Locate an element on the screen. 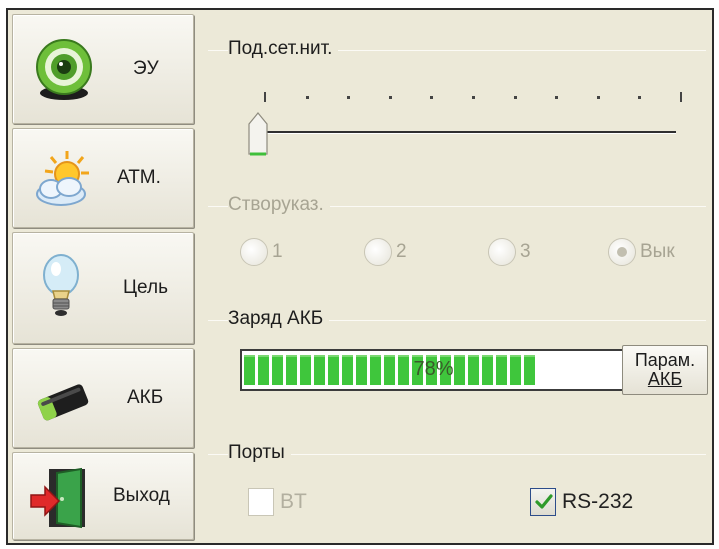  stvor-radio-off-label: Вык is located at coordinates (657, 251).